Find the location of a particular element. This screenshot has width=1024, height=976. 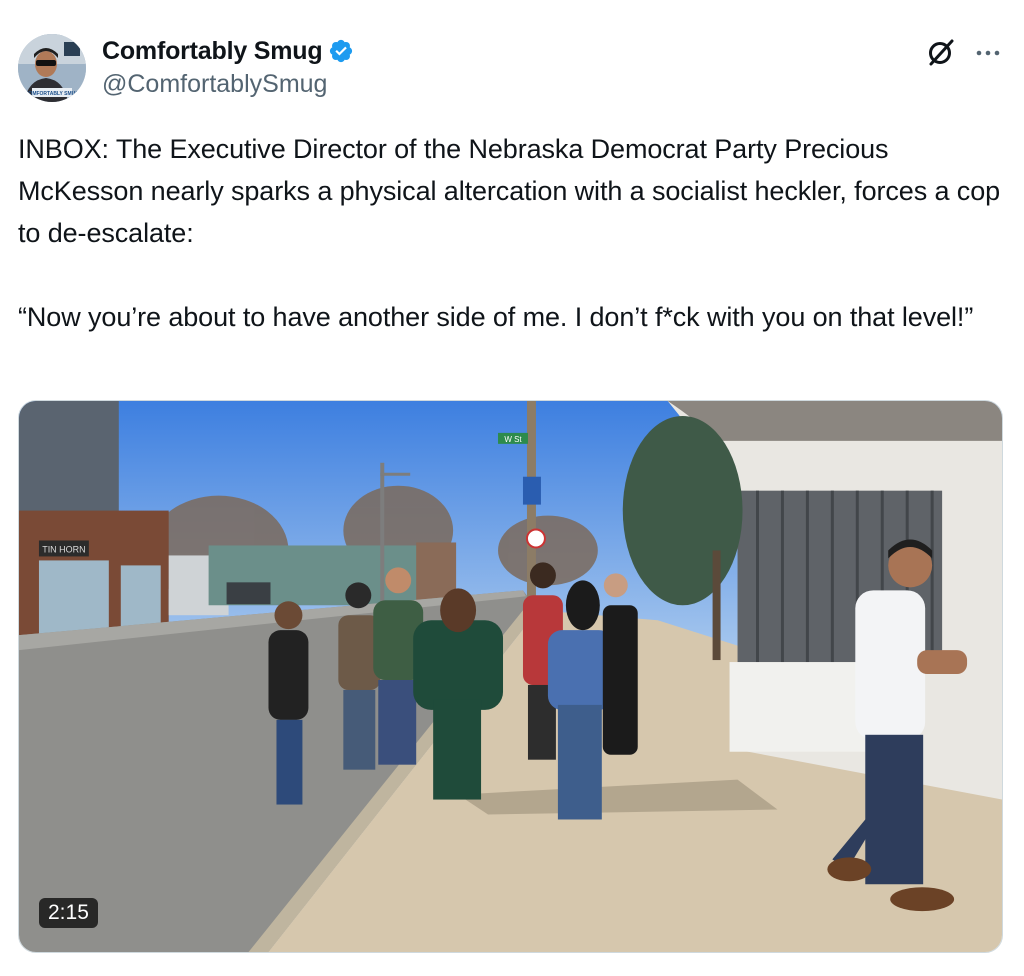

street-sign: W St is located at coordinates (513, 439).